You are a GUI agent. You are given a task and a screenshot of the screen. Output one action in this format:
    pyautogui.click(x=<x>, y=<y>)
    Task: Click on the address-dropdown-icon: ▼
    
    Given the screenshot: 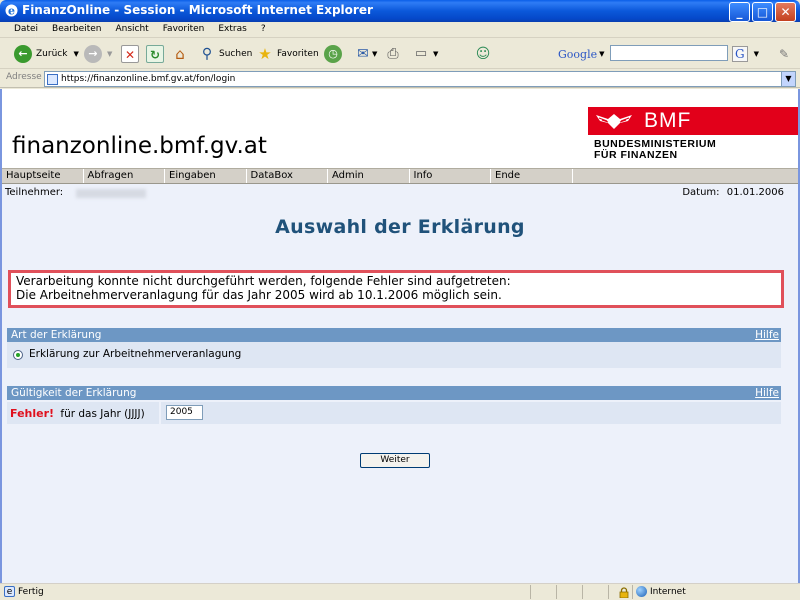 What is the action you would take?
    pyautogui.click(x=788, y=79)
    